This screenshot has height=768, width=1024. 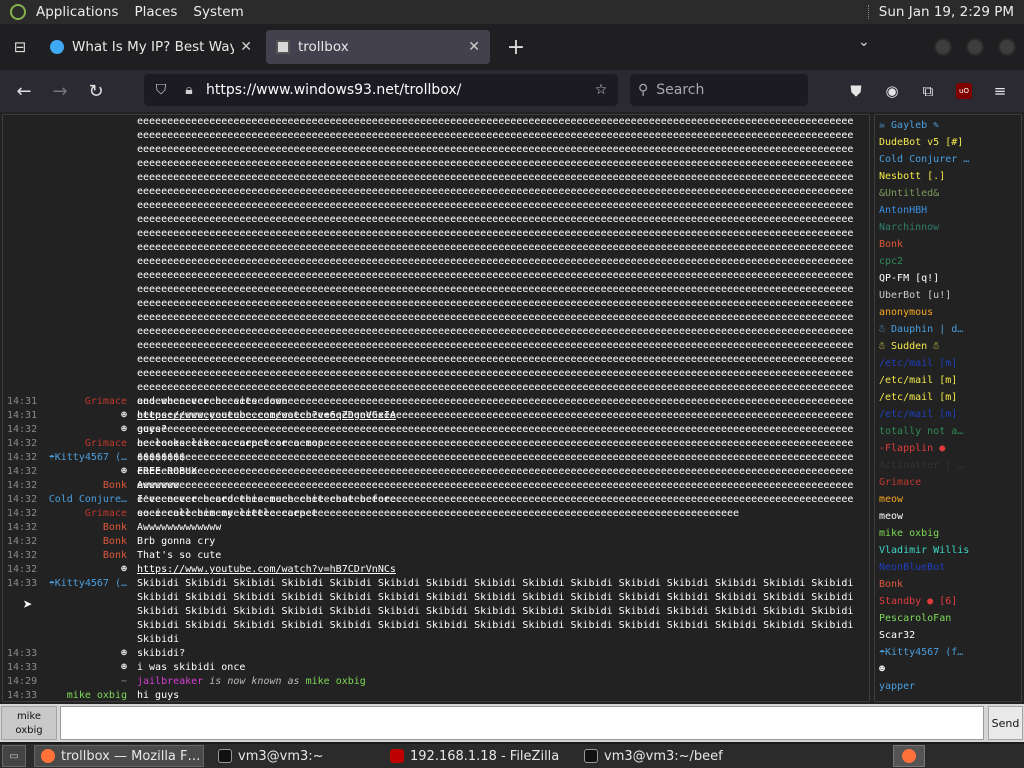 I want to click on user-list-item: Nesbott [.], so click(x=949, y=176).